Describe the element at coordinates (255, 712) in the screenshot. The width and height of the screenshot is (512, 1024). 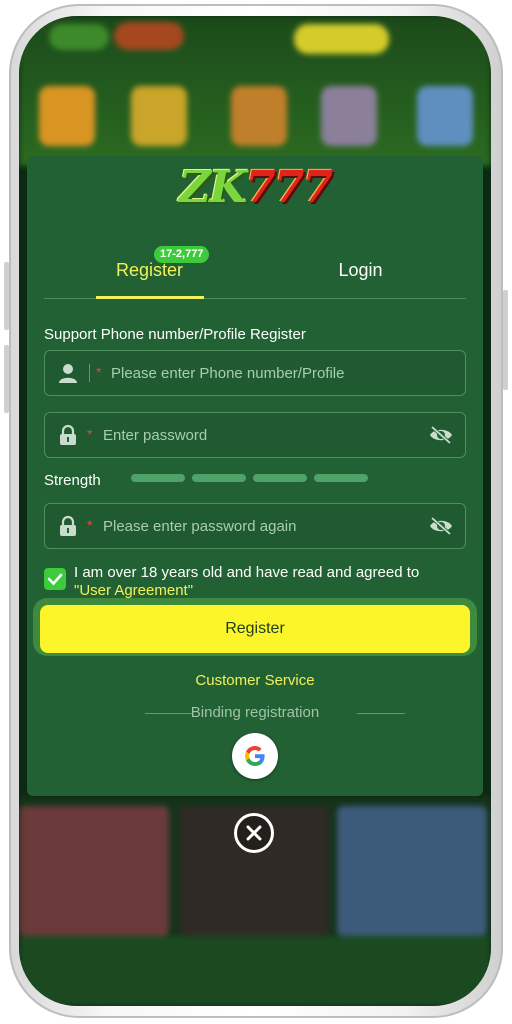
I see `binding-registration-label: Binding registration` at that location.